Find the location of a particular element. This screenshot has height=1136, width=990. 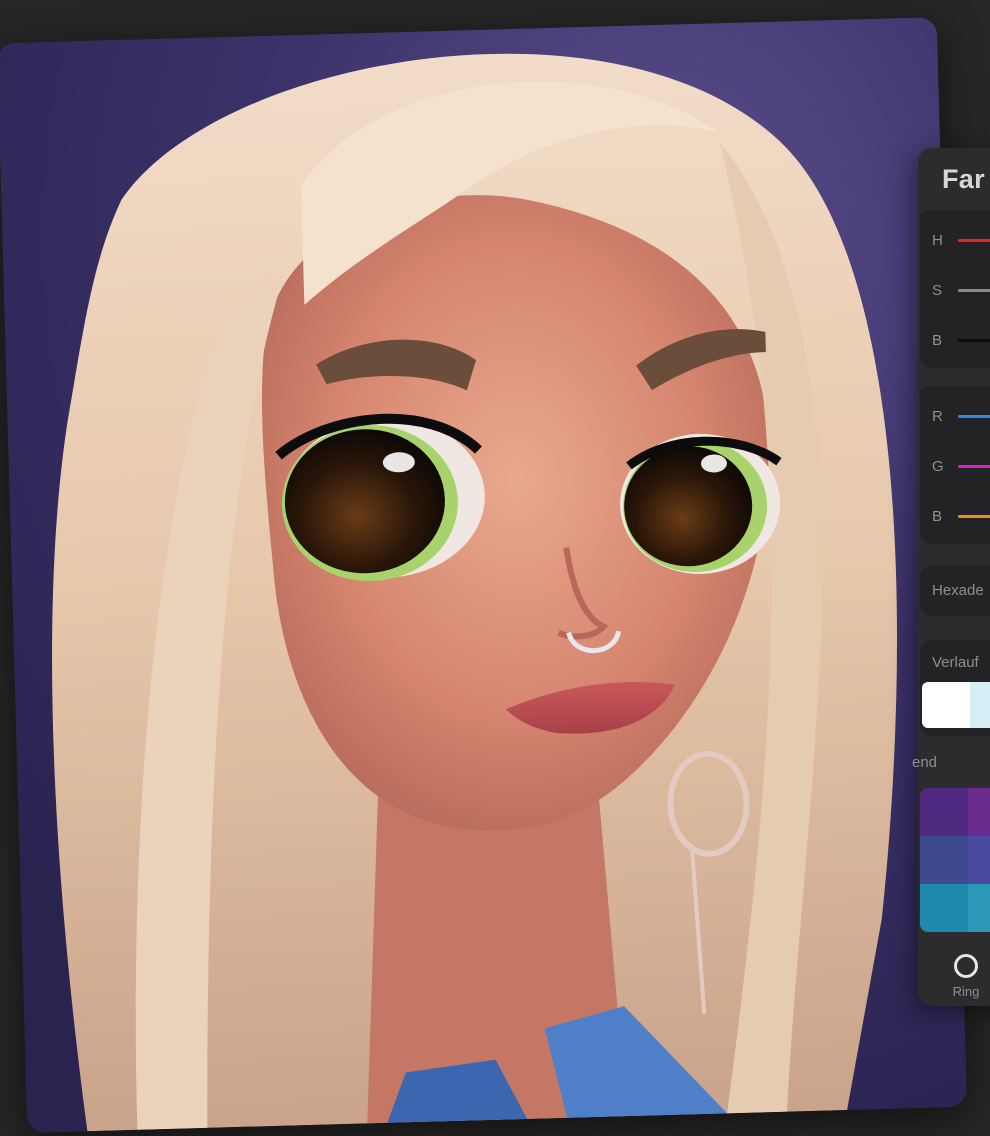

slider-label: G is located at coordinates (938, 466).